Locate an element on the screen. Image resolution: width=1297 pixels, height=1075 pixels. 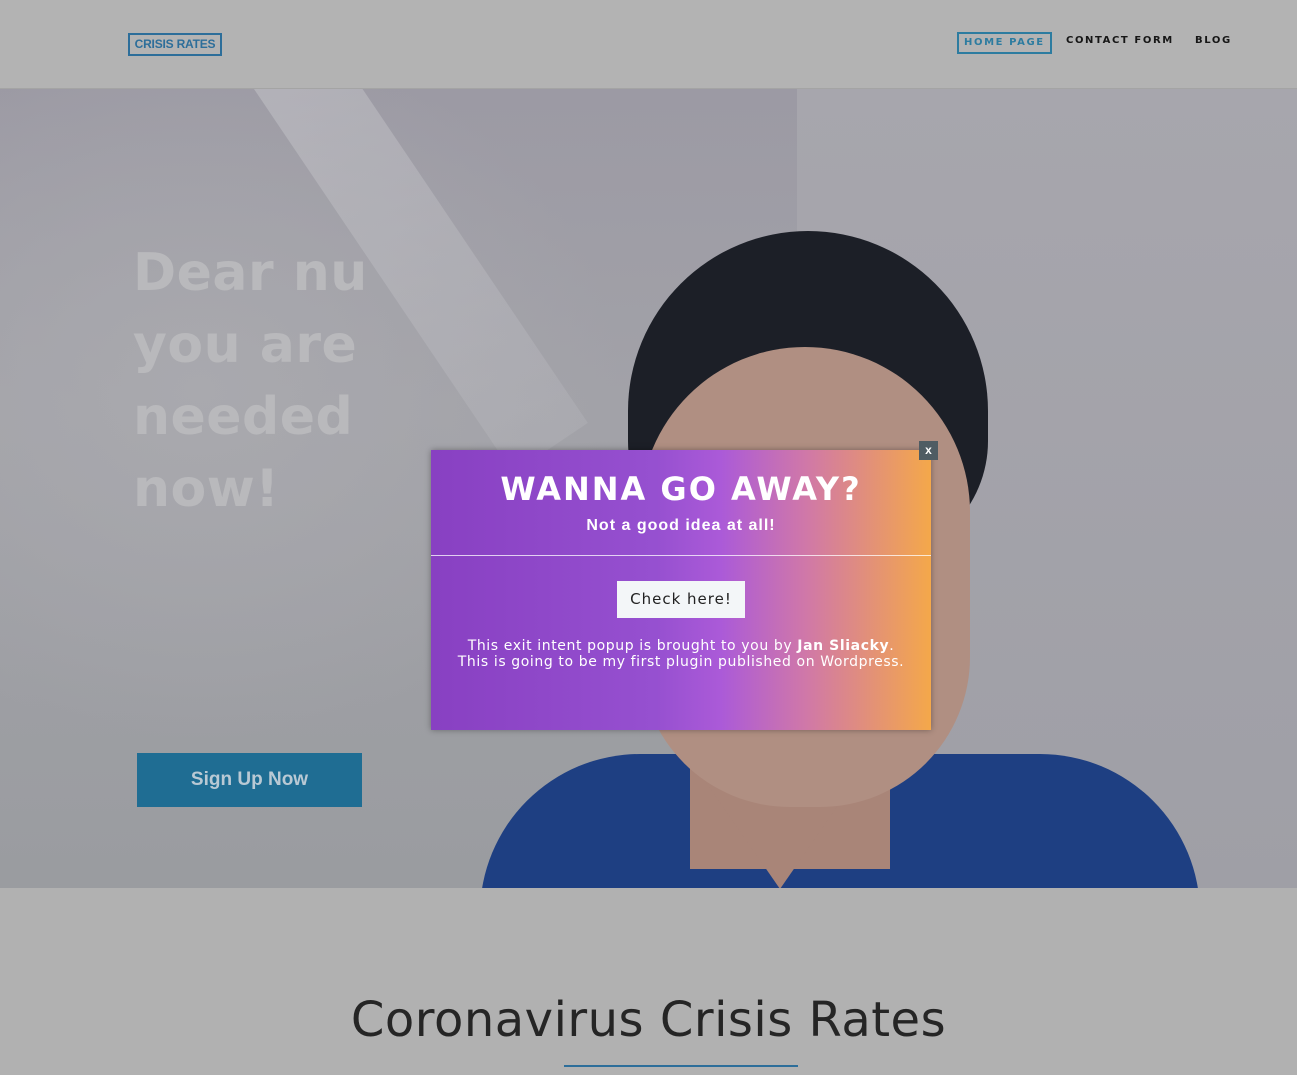
hero-title-line: Dear nu is located at coordinates (250, 273).